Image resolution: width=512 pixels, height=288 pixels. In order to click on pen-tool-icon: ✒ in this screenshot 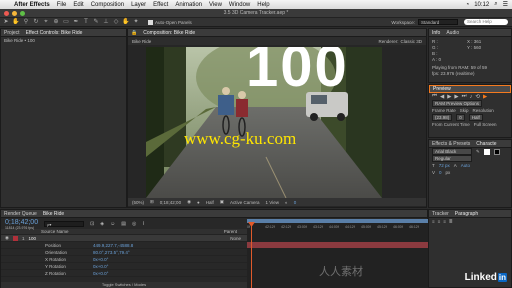, I will do `click(76, 22)`.